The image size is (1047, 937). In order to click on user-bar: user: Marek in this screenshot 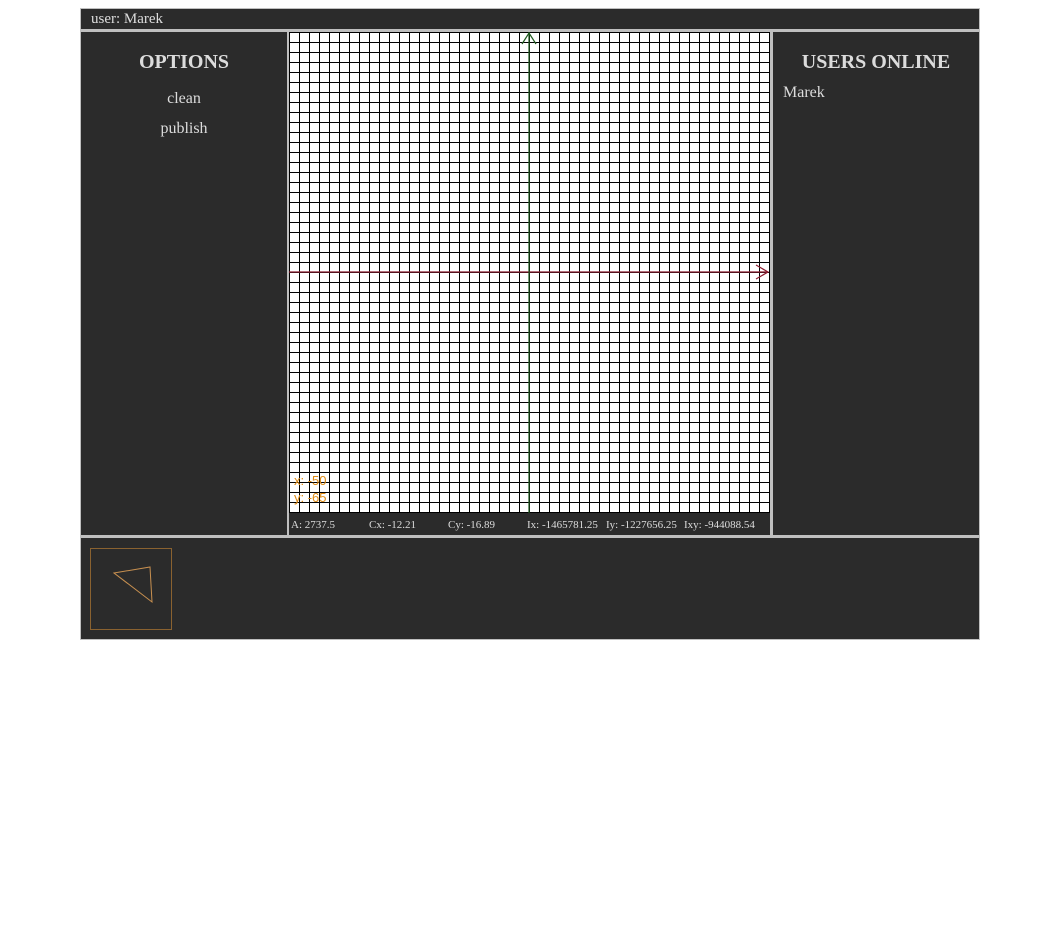, I will do `click(530, 19)`.